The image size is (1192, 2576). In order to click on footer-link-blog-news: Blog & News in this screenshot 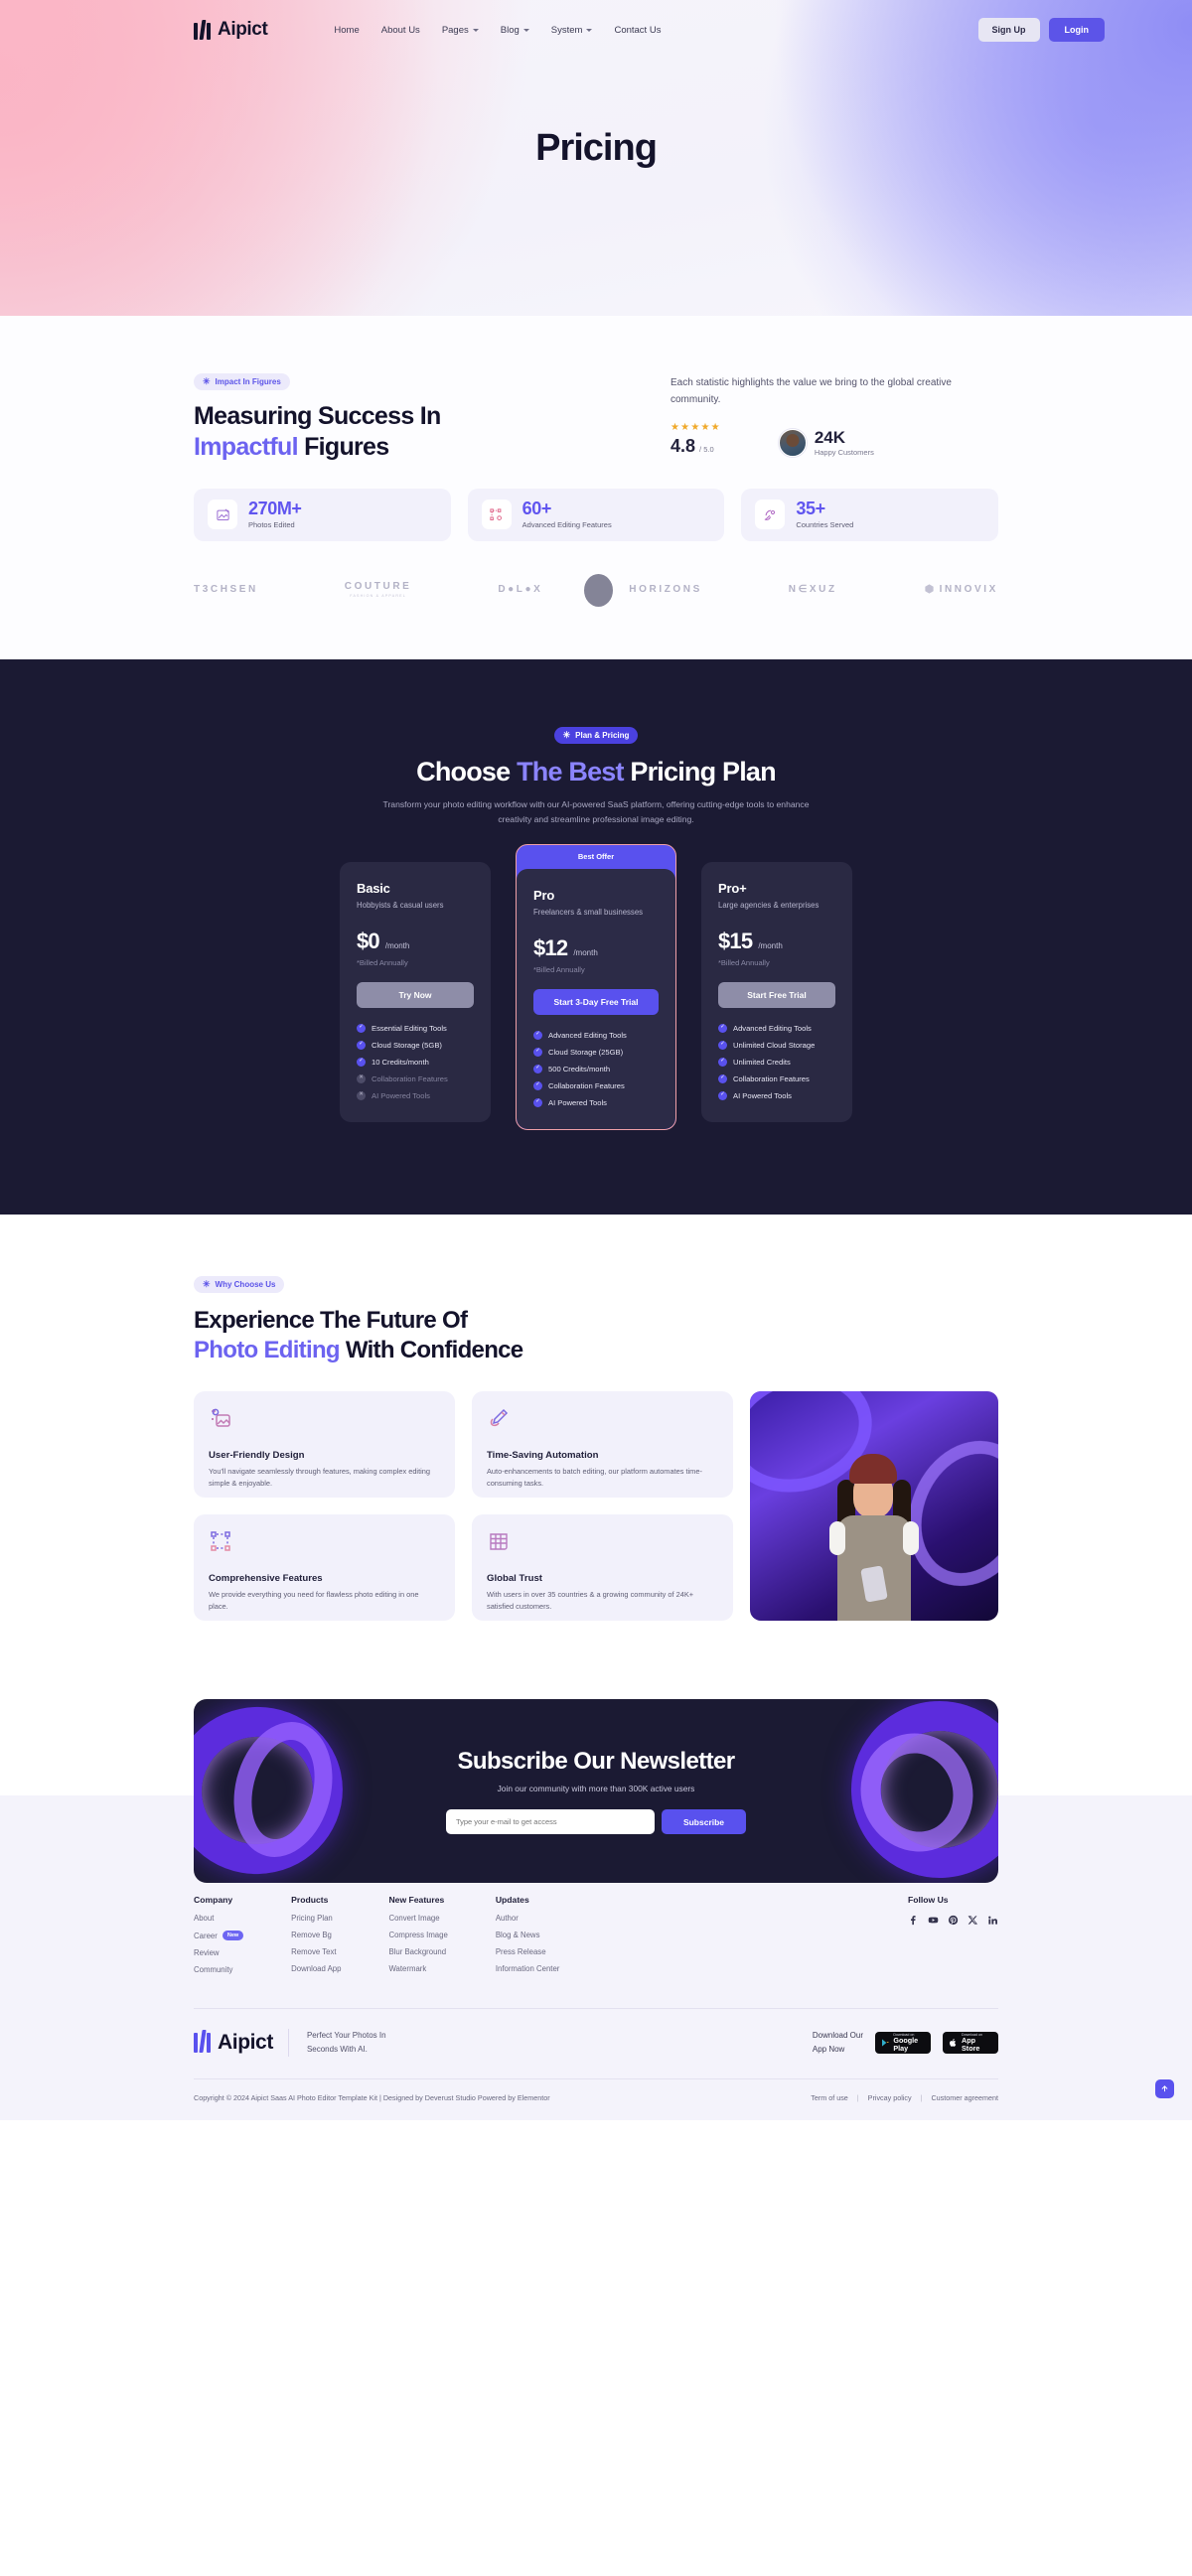, I will do `click(528, 1935)`.